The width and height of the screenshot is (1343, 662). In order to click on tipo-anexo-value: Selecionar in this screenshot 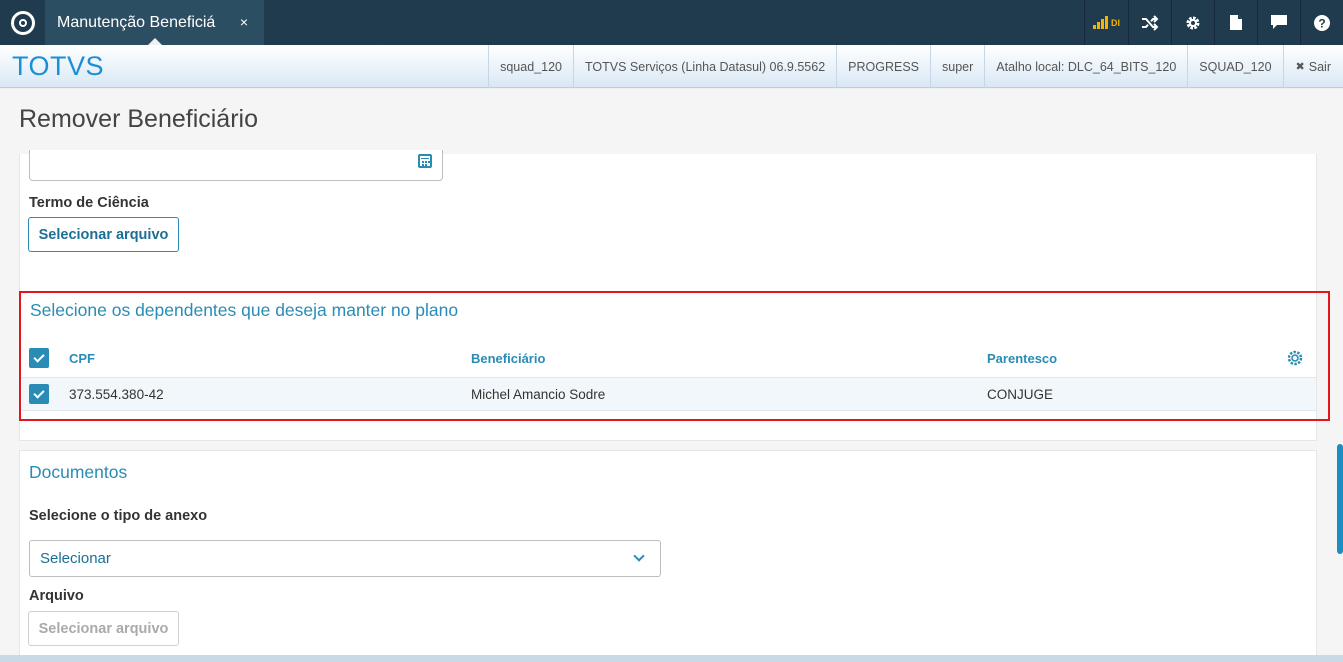, I will do `click(75, 558)`.